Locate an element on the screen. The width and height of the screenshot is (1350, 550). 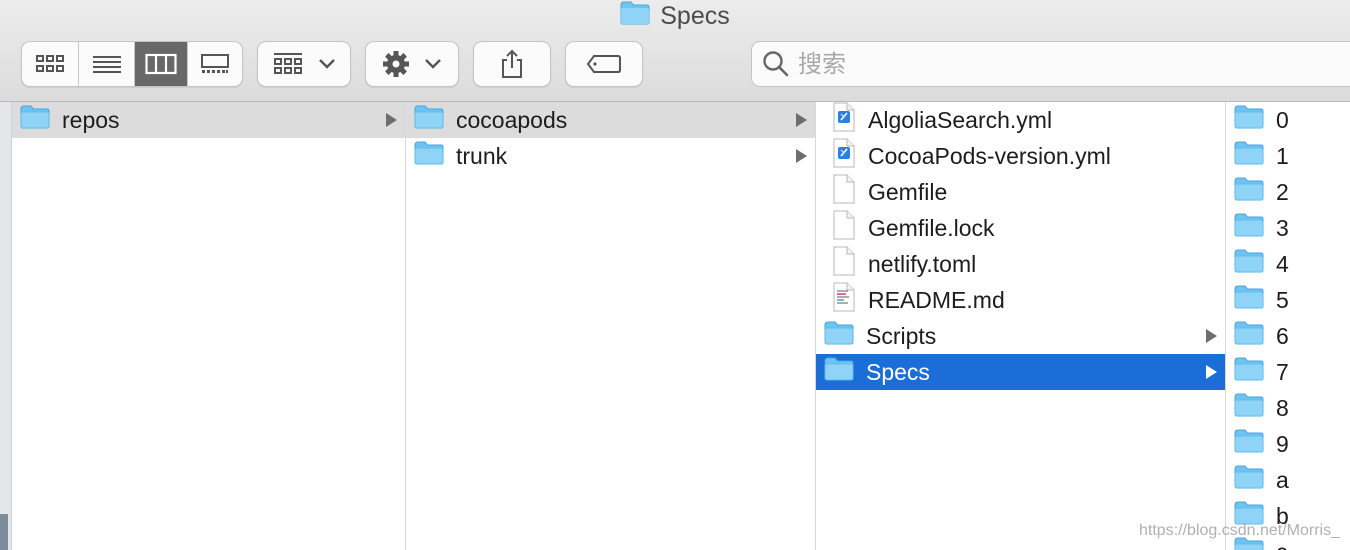
file-row: CocoaPods-version.yml is located at coordinates (1020, 156).